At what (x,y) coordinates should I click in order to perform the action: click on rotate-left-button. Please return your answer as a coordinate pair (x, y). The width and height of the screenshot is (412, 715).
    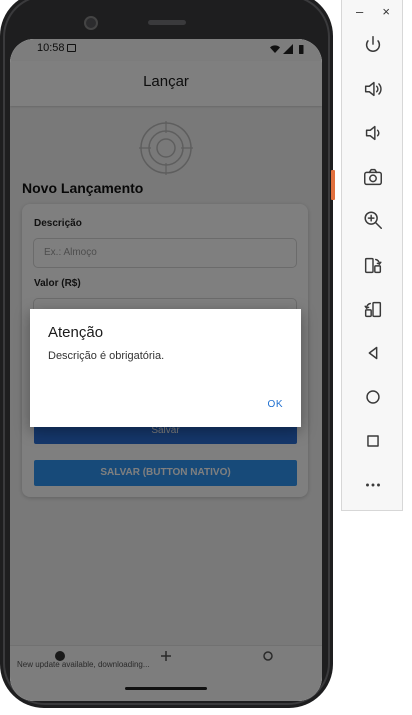
    Looking at the image, I should click on (373, 265).